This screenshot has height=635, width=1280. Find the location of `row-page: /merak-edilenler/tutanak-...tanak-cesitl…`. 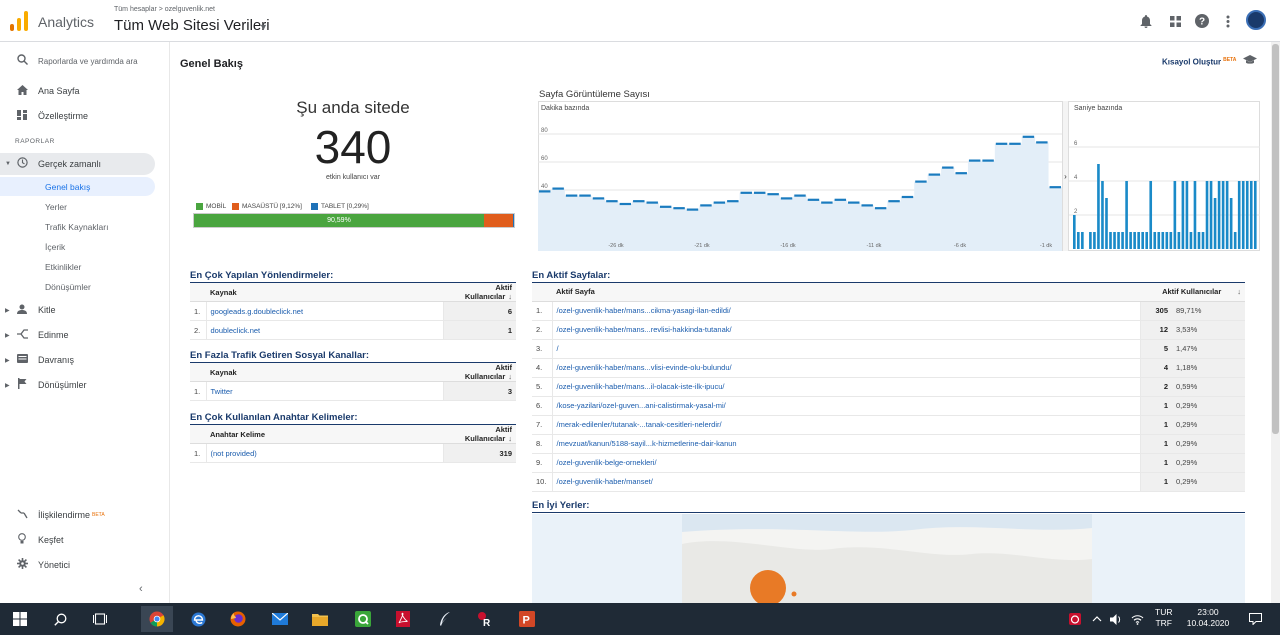

row-page: /merak-edilenler/tutanak-...tanak-cesitl… is located at coordinates (846, 425).